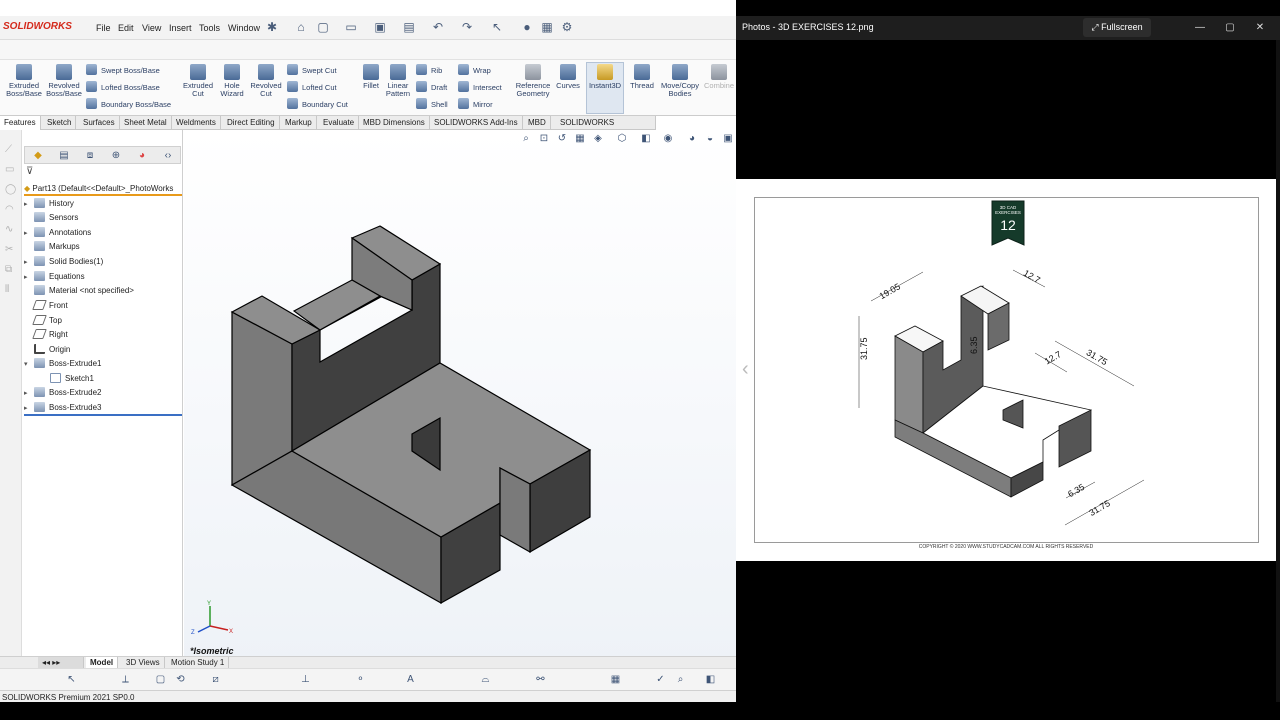 The height and width of the screenshot is (720, 1280). What do you see at coordinates (475, 105) in the screenshot?
I see `mirror-button: Mirror` at bounding box center [475, 105].